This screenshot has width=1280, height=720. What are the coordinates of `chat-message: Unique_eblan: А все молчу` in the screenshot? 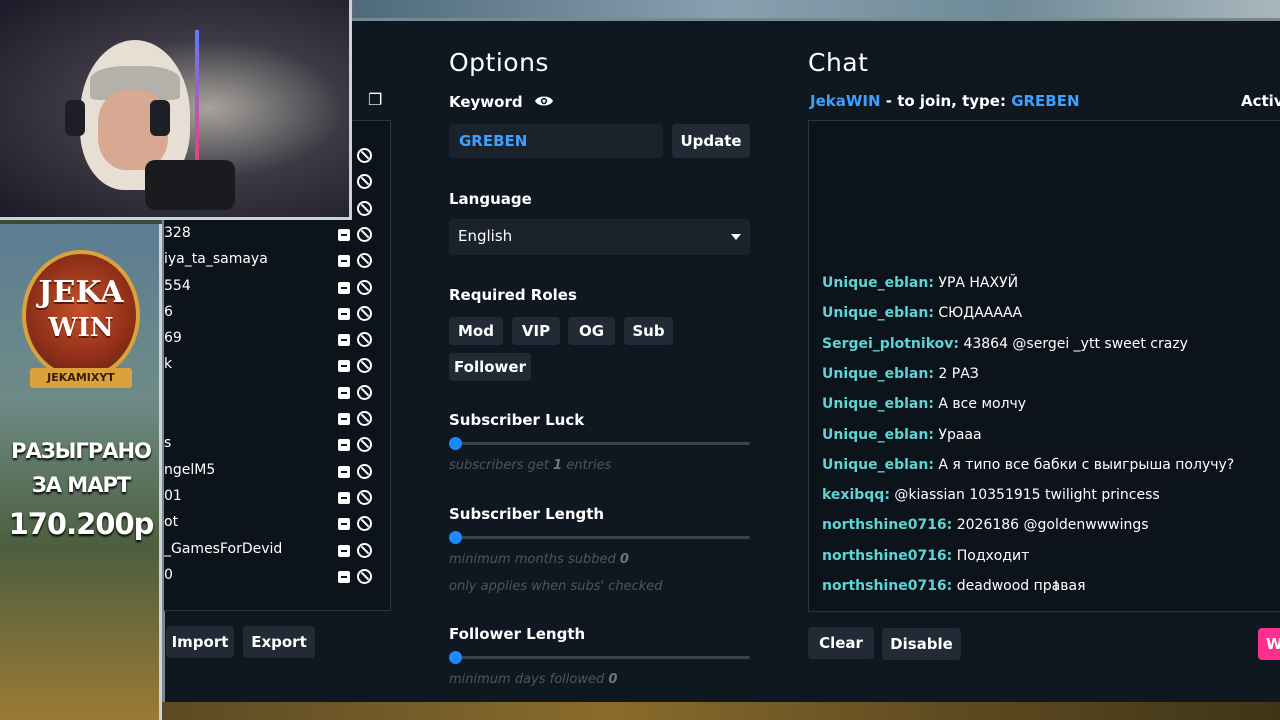 It's located at (924, 404).